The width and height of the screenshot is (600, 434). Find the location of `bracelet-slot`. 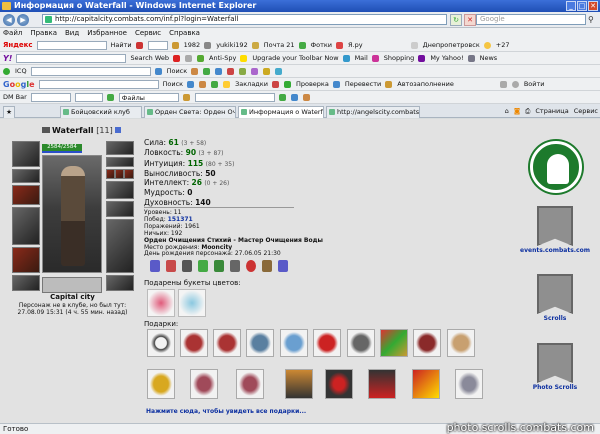

bracelet-slot is located at coordinates (26, 283).